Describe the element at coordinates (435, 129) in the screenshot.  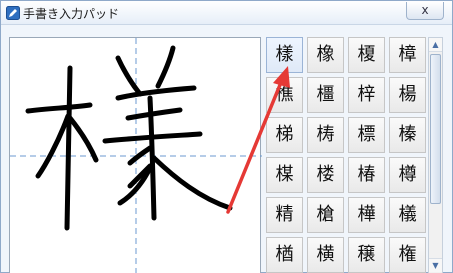
I see `scrollbar-thumb` at that location.